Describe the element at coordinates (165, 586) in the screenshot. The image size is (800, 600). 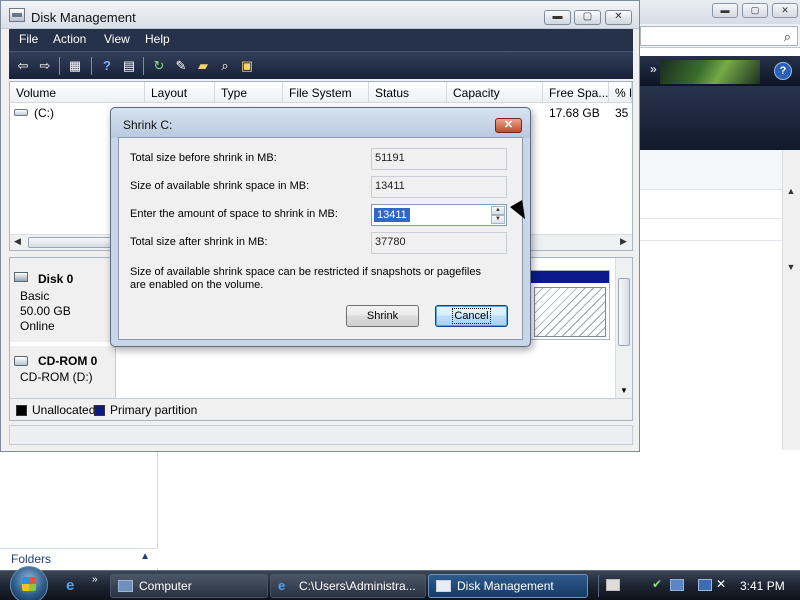
I see `taskbar-item-label: Computer` at that location.